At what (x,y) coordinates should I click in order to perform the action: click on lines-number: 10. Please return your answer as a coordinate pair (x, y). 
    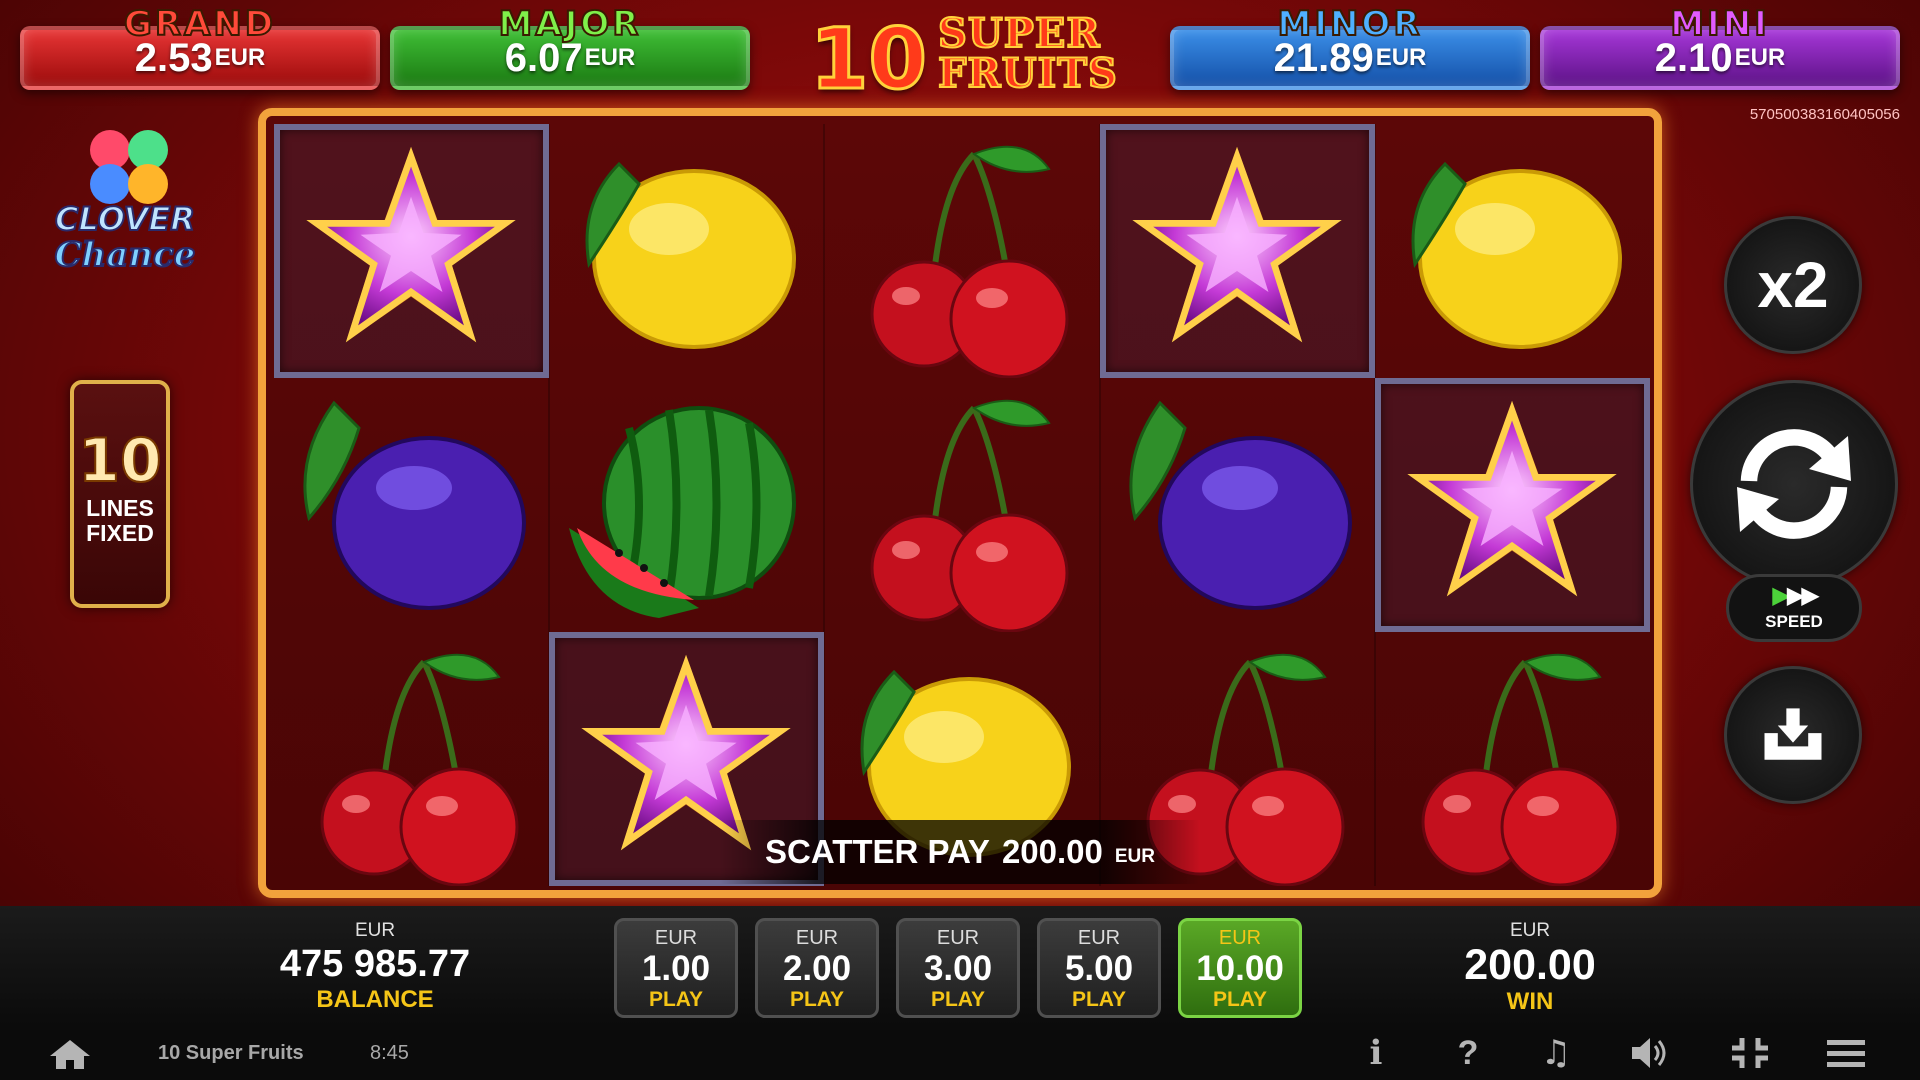
    Looking at the image, I should click on (120, 461).